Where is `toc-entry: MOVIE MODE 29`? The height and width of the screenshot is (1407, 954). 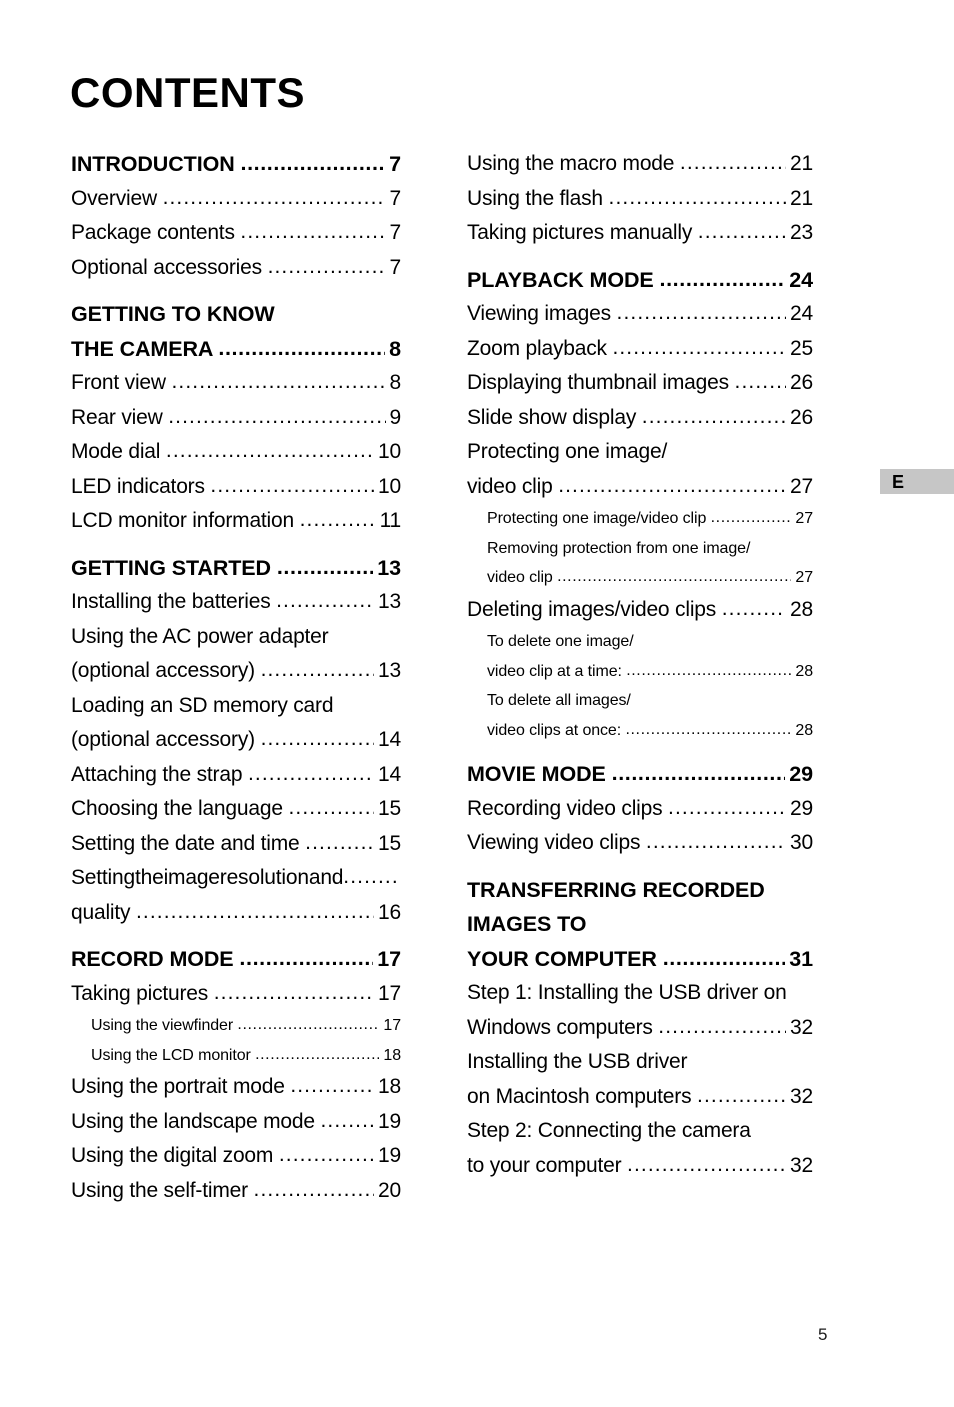
toc-entry: MOVIE MODE 29 is located at coordinates (640, 774).